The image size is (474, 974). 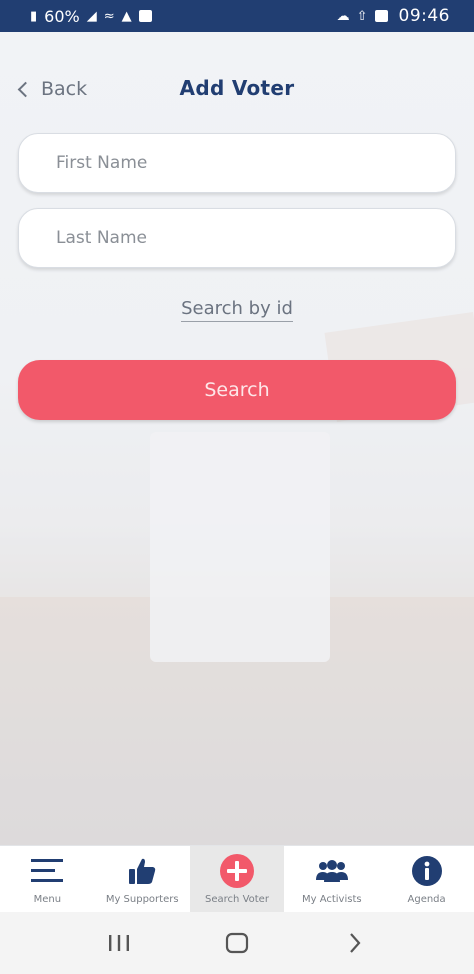 I want to click on recent-apps-button, so click(x=119, y=943).